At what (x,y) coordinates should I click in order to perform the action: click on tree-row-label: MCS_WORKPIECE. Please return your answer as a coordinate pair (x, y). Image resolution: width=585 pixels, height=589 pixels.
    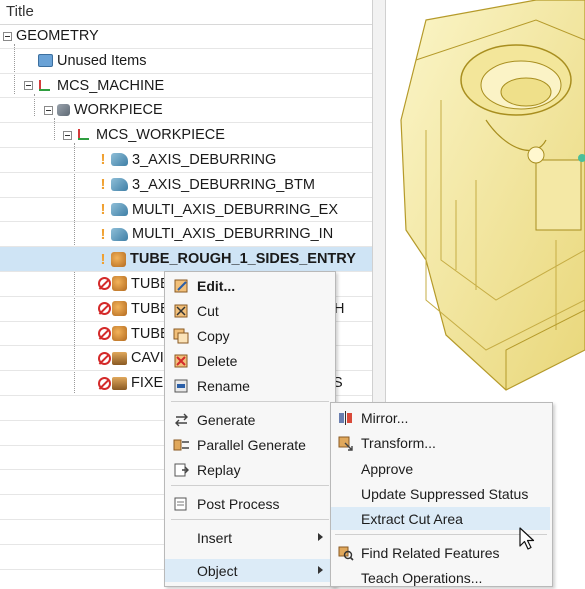
    Looking at the image, I should click on (160, 135).